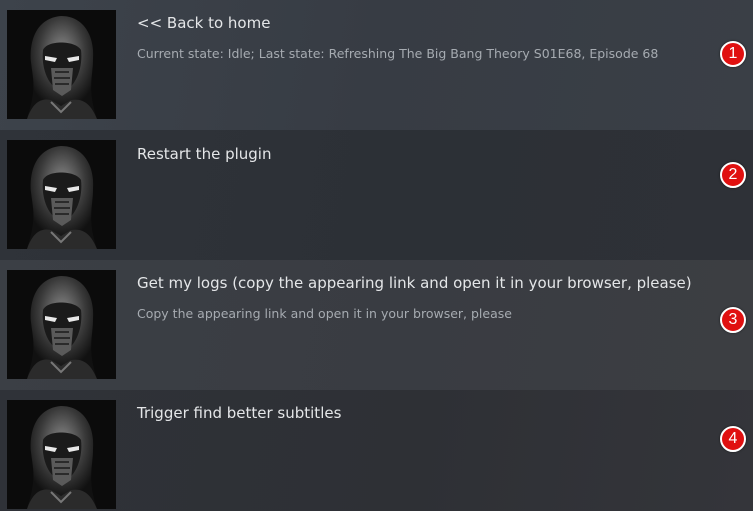 The height and width of the screenshot is (511, 753). Describe the element at coordinates (733, 175) in the screenshot. I see `number-badge: 2` at that location.